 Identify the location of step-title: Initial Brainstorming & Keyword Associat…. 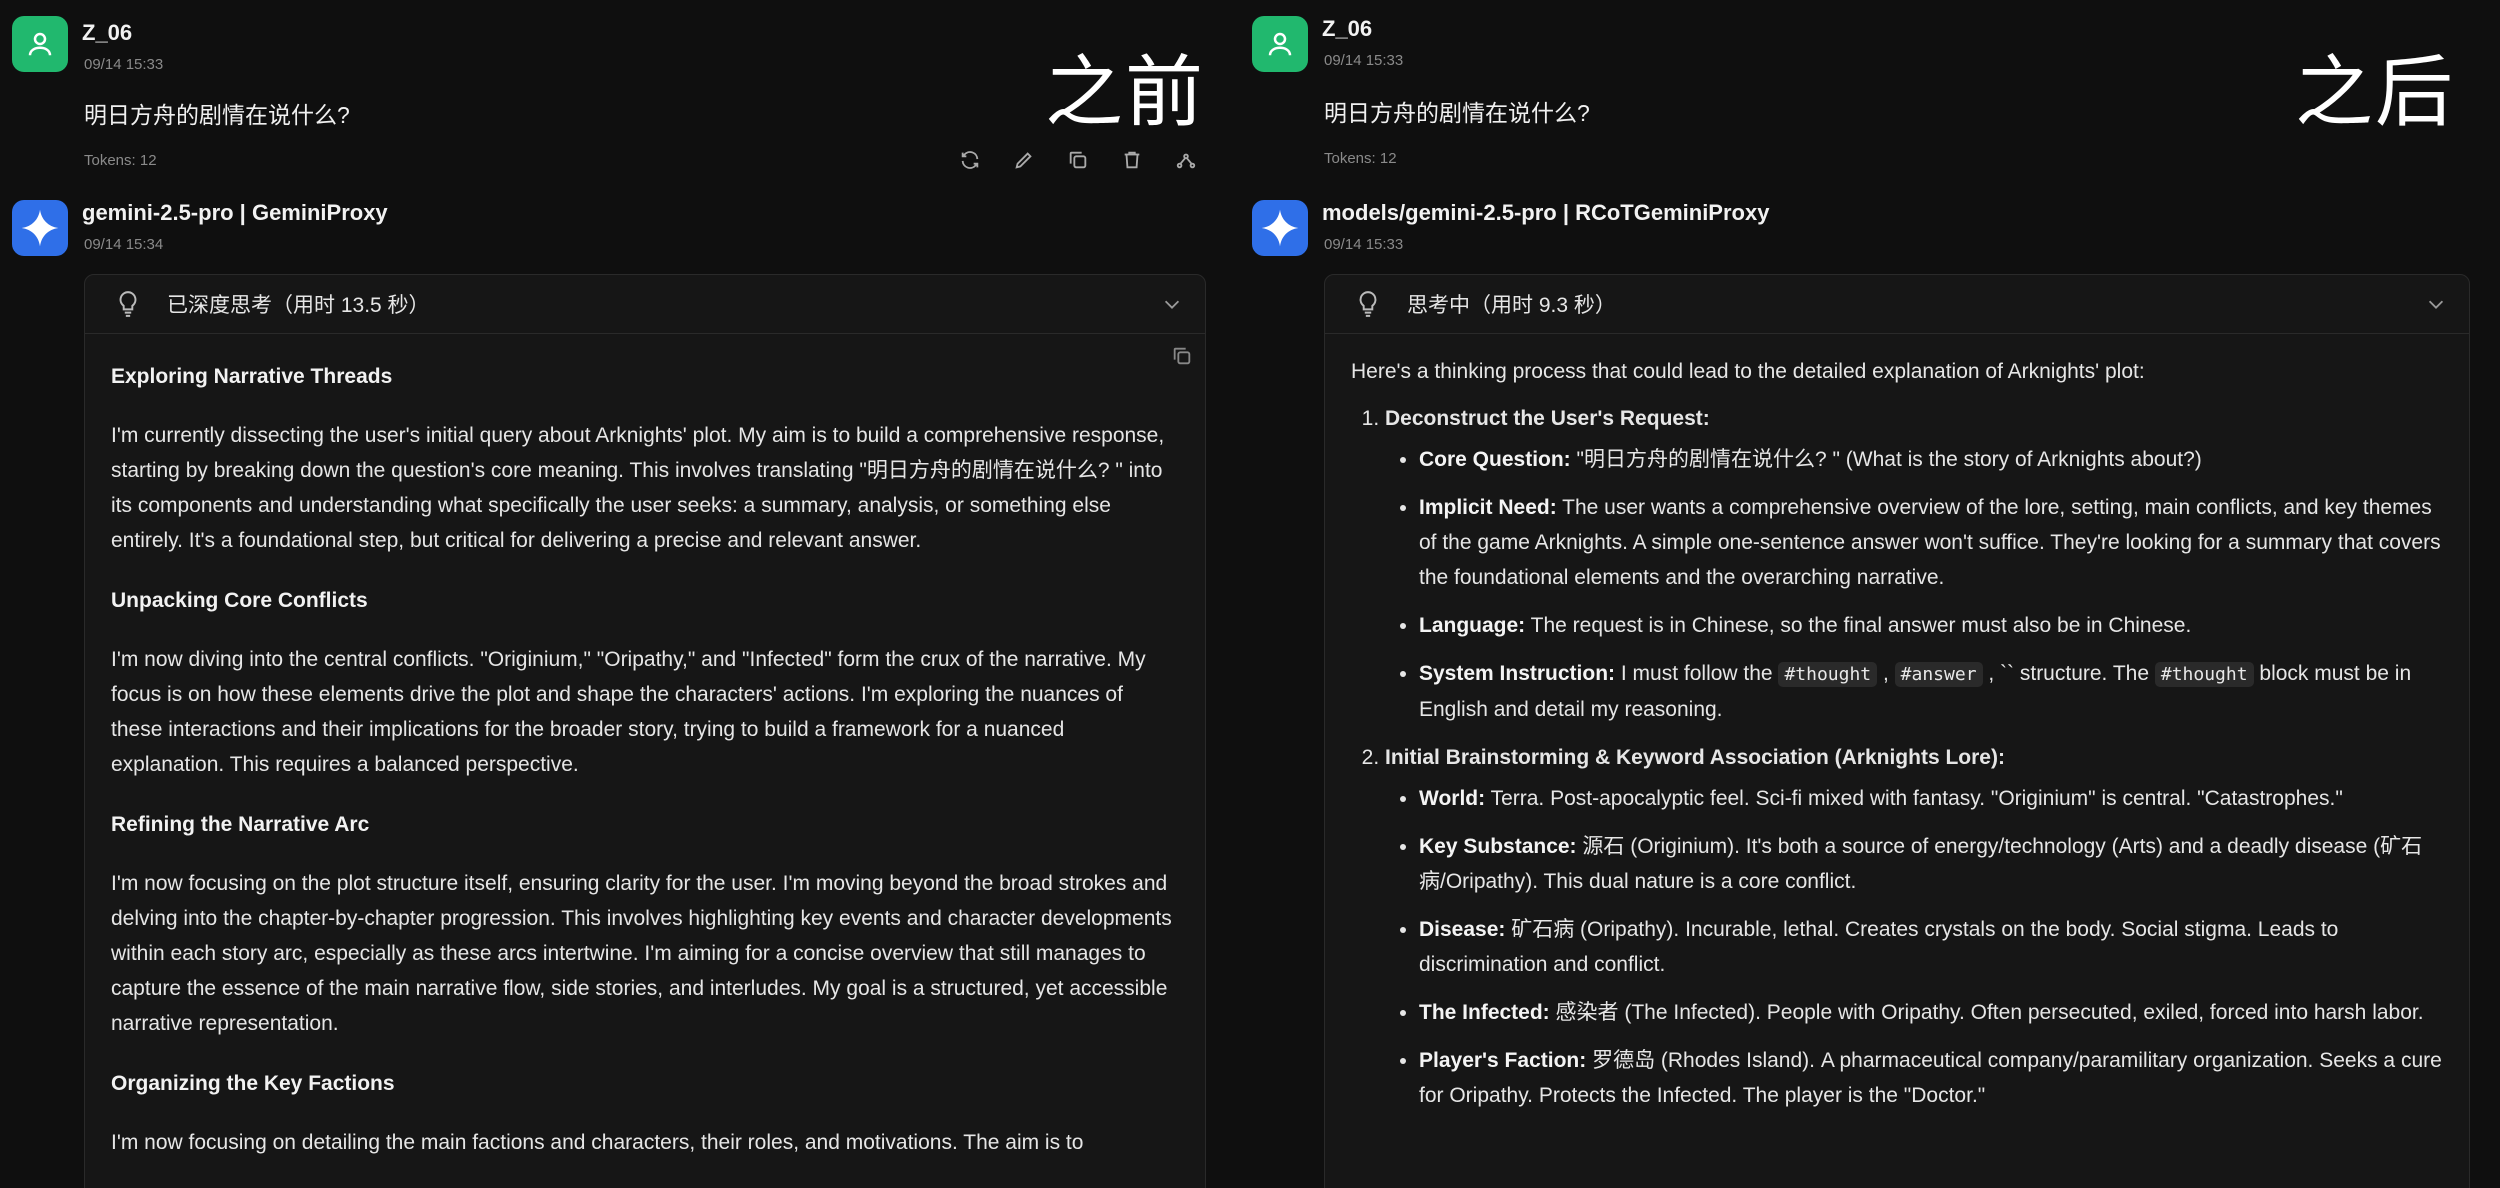
(1695, 757).